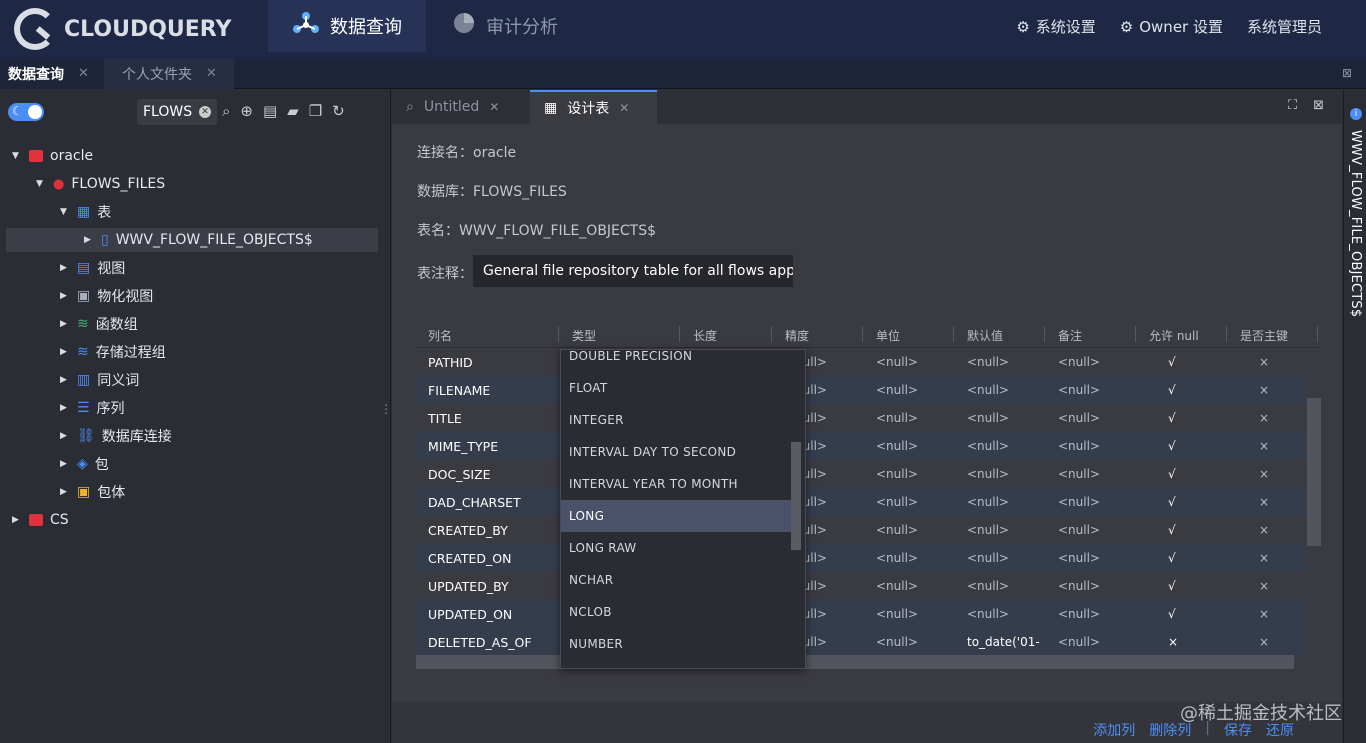 This screenshot has width=1366, height=743. What do you see at coordinates (676, 548) in the screenshot?
I see `dropdown-option: LONG RAW` at bounding box center [676, 548].